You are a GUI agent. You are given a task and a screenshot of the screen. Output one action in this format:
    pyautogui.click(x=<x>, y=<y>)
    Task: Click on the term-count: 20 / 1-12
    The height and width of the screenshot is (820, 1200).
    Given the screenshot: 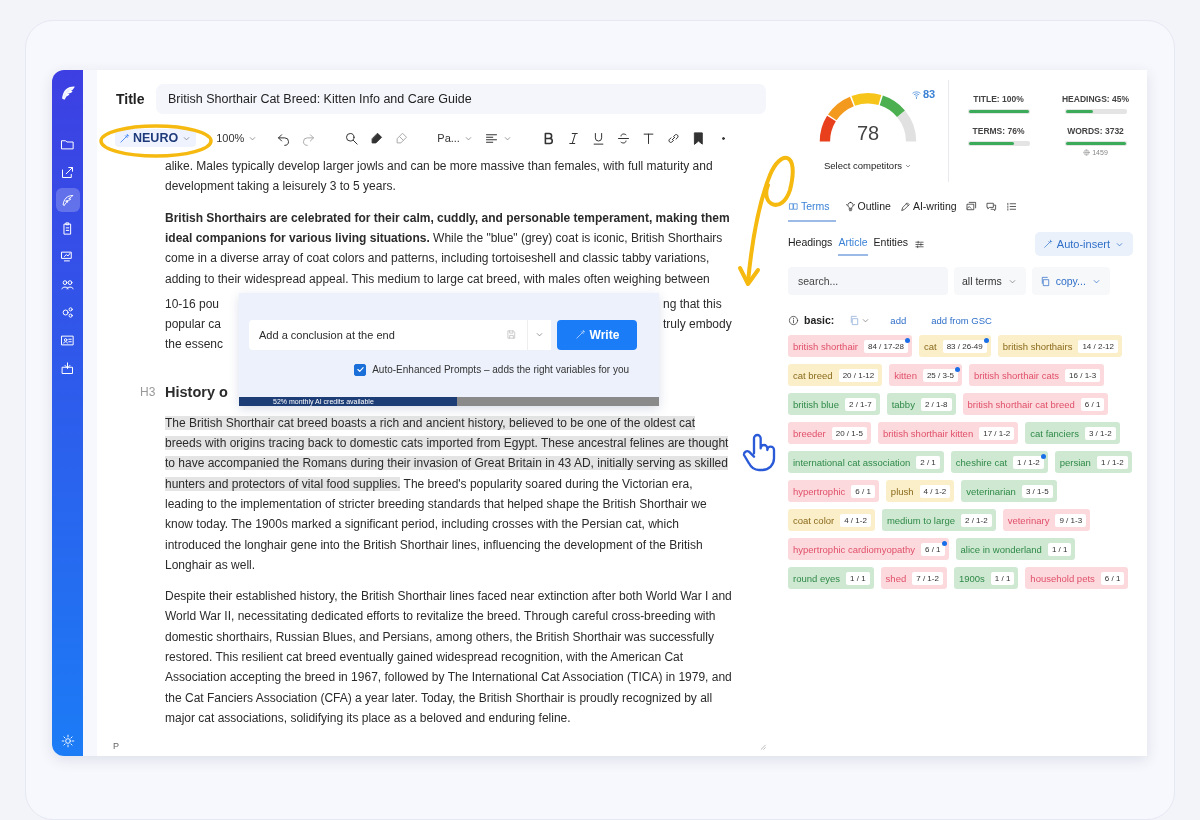 What is the action you would take?
    pyautogui.click(x=858, y=375)
    